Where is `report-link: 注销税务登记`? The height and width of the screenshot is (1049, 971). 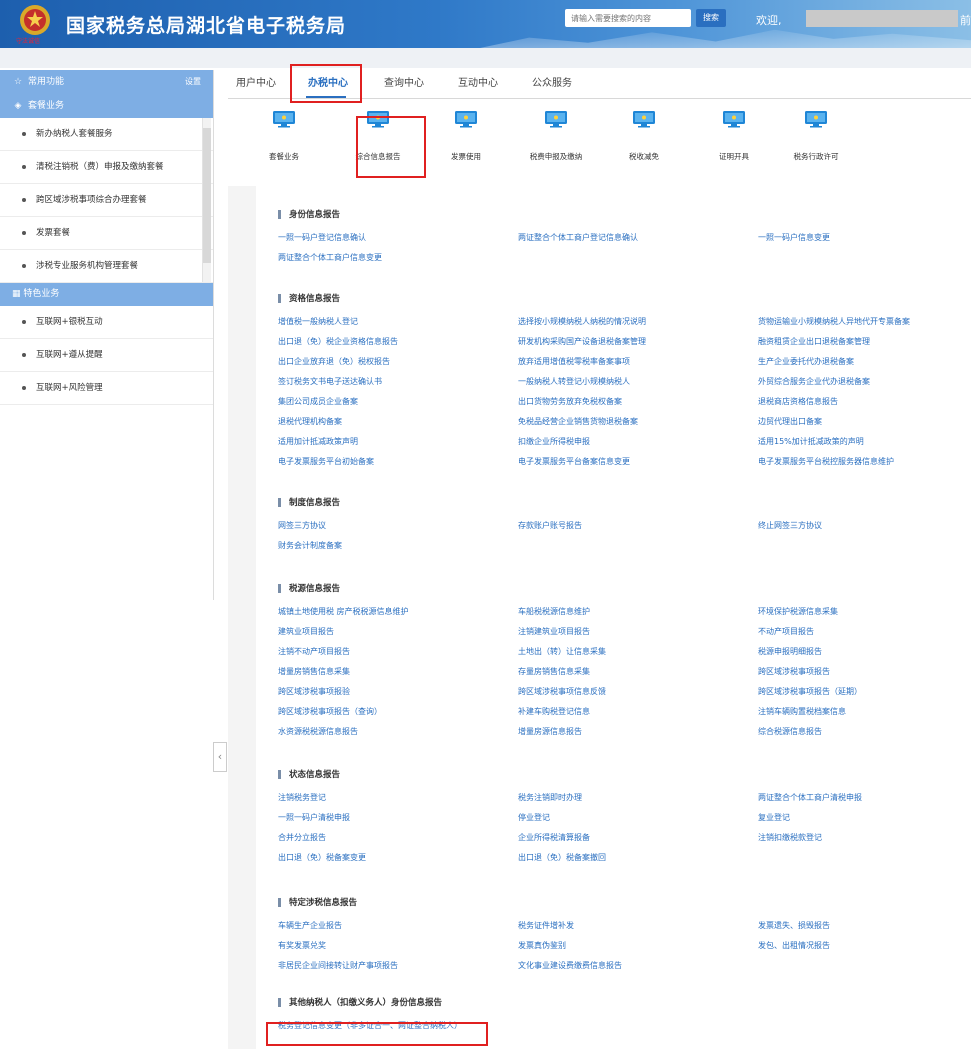
report-link: 注销税务登记 is located at coordinates (302, 797).